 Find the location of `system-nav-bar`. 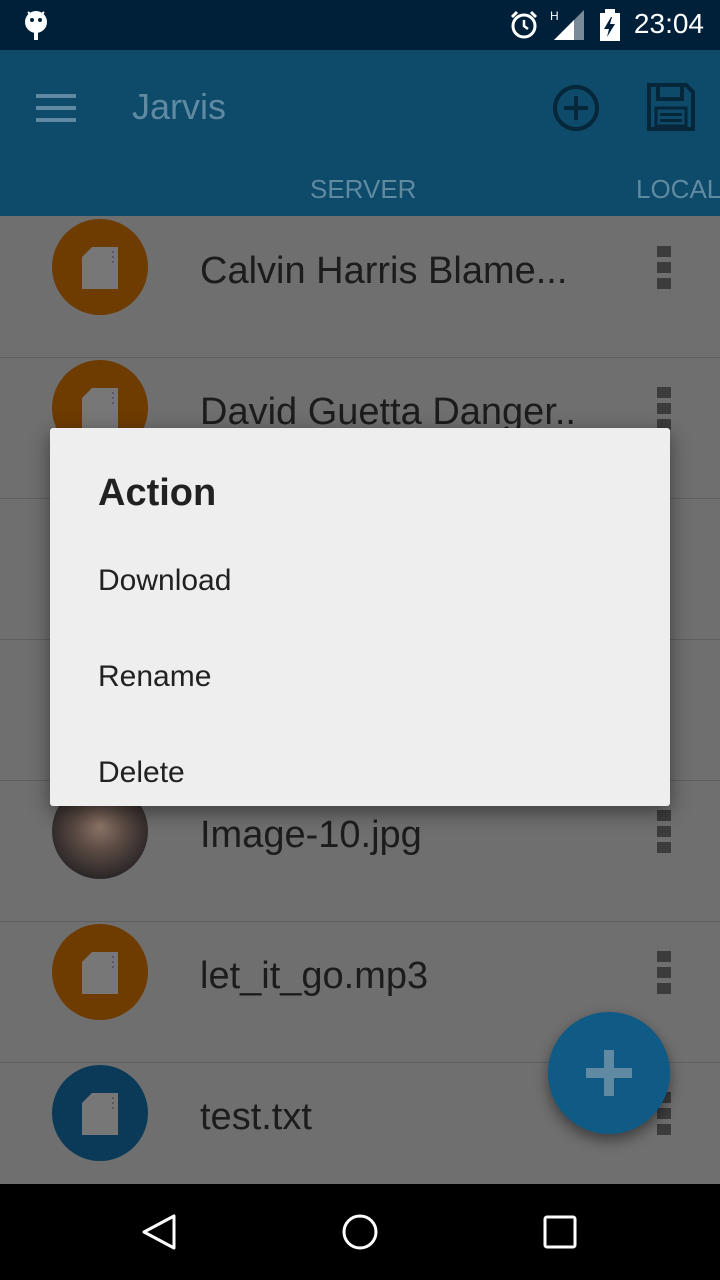

system-nav-bar is located at coordinates (360, 1232).